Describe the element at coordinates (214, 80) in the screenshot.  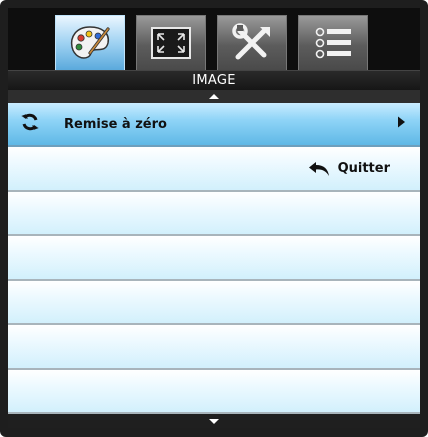
I see `menu-title: IMAGE` at that location.